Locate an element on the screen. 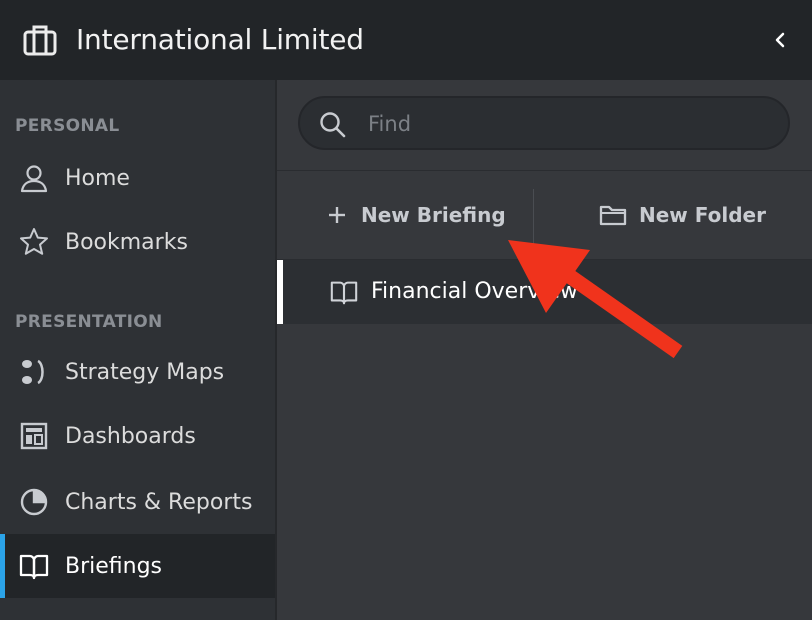 The image size is (812, 620). search-input is located at coordinates (568, 124).